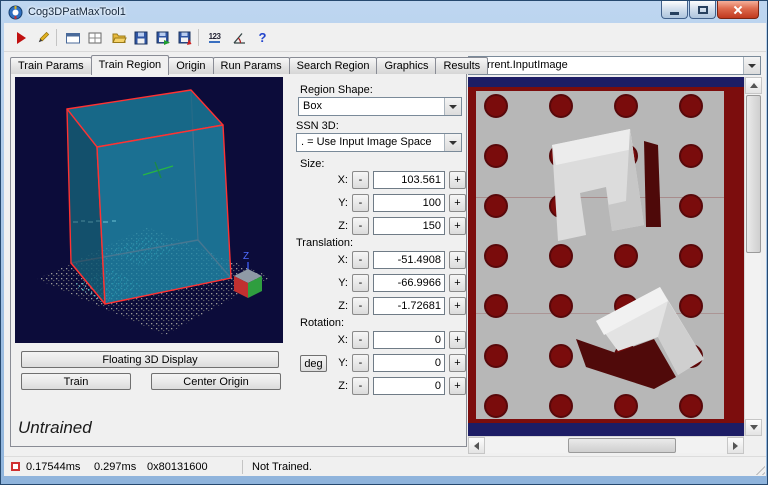  What do you see at coordinates (406, 65) in the screenshot?
I see `tab-graphics: Graphics` at bounding box center [406, 65].